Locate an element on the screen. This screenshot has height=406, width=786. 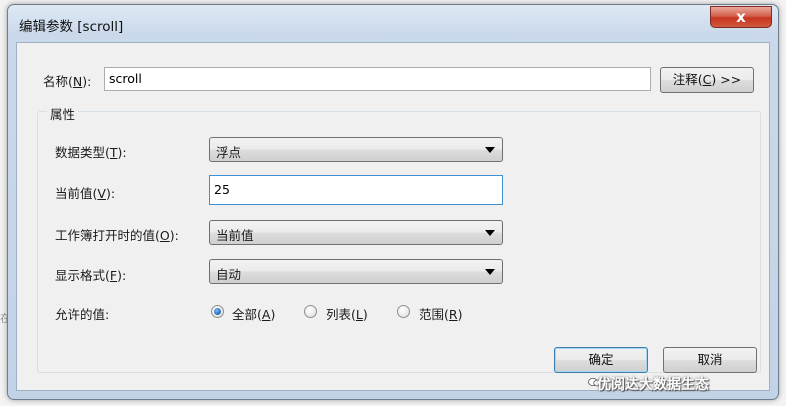
radio-all is located at coordinates (217, 311).